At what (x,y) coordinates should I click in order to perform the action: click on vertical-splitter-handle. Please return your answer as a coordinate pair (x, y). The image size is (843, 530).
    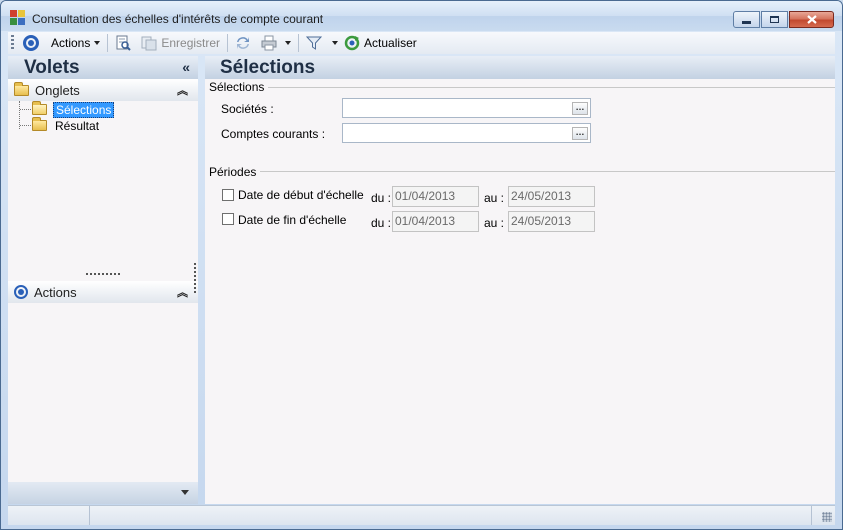
    Looking at the image, I should click on (195, 279).